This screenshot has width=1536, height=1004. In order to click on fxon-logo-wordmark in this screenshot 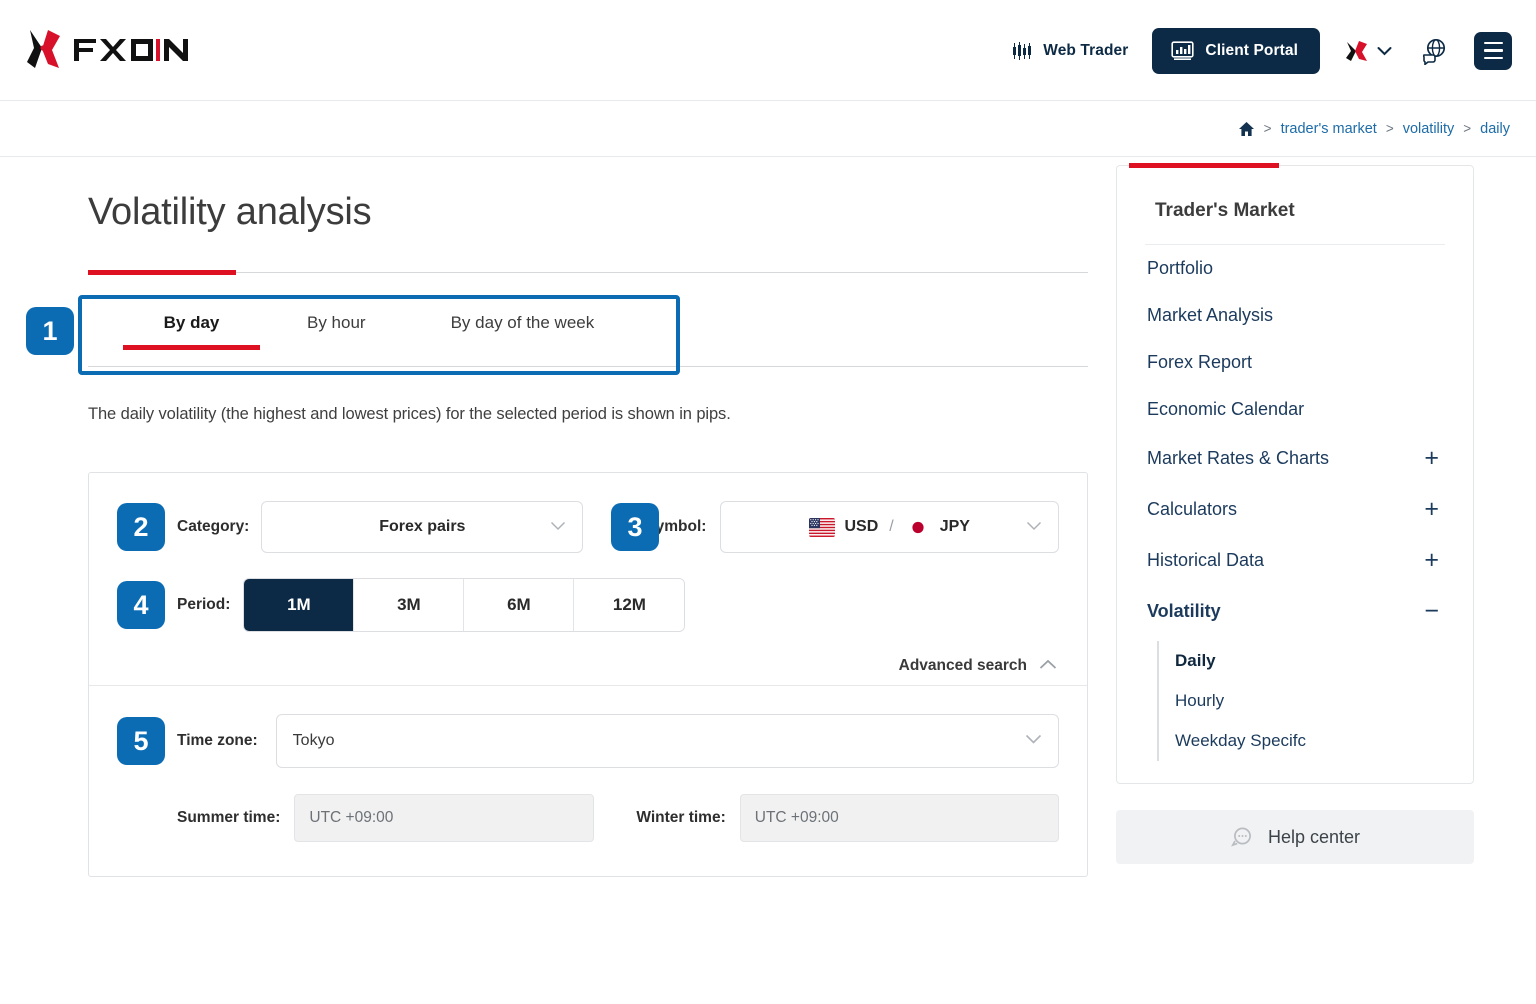, I will do `click(131, 50)`.